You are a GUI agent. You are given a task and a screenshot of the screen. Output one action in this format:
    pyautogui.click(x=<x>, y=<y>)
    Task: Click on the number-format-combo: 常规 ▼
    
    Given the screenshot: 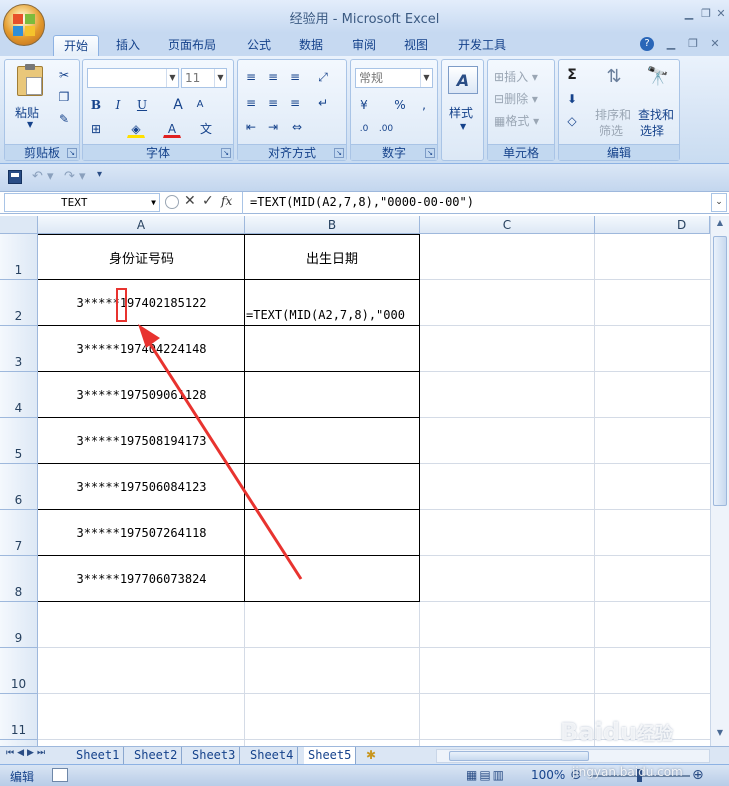 What is the action you would take?
    pyautogui.click(x=394, y=78)
    